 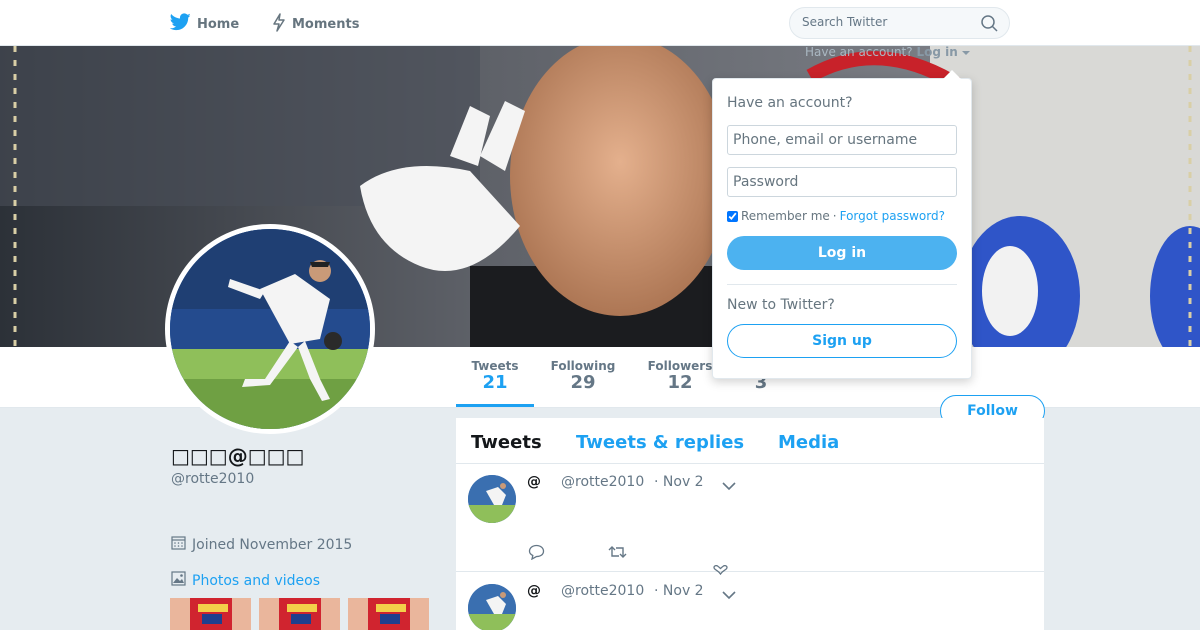 What do you see at coordinates (583, 382) in the screenshot?
I see `stat-following-count: 29` at bounding box center [583, 382].